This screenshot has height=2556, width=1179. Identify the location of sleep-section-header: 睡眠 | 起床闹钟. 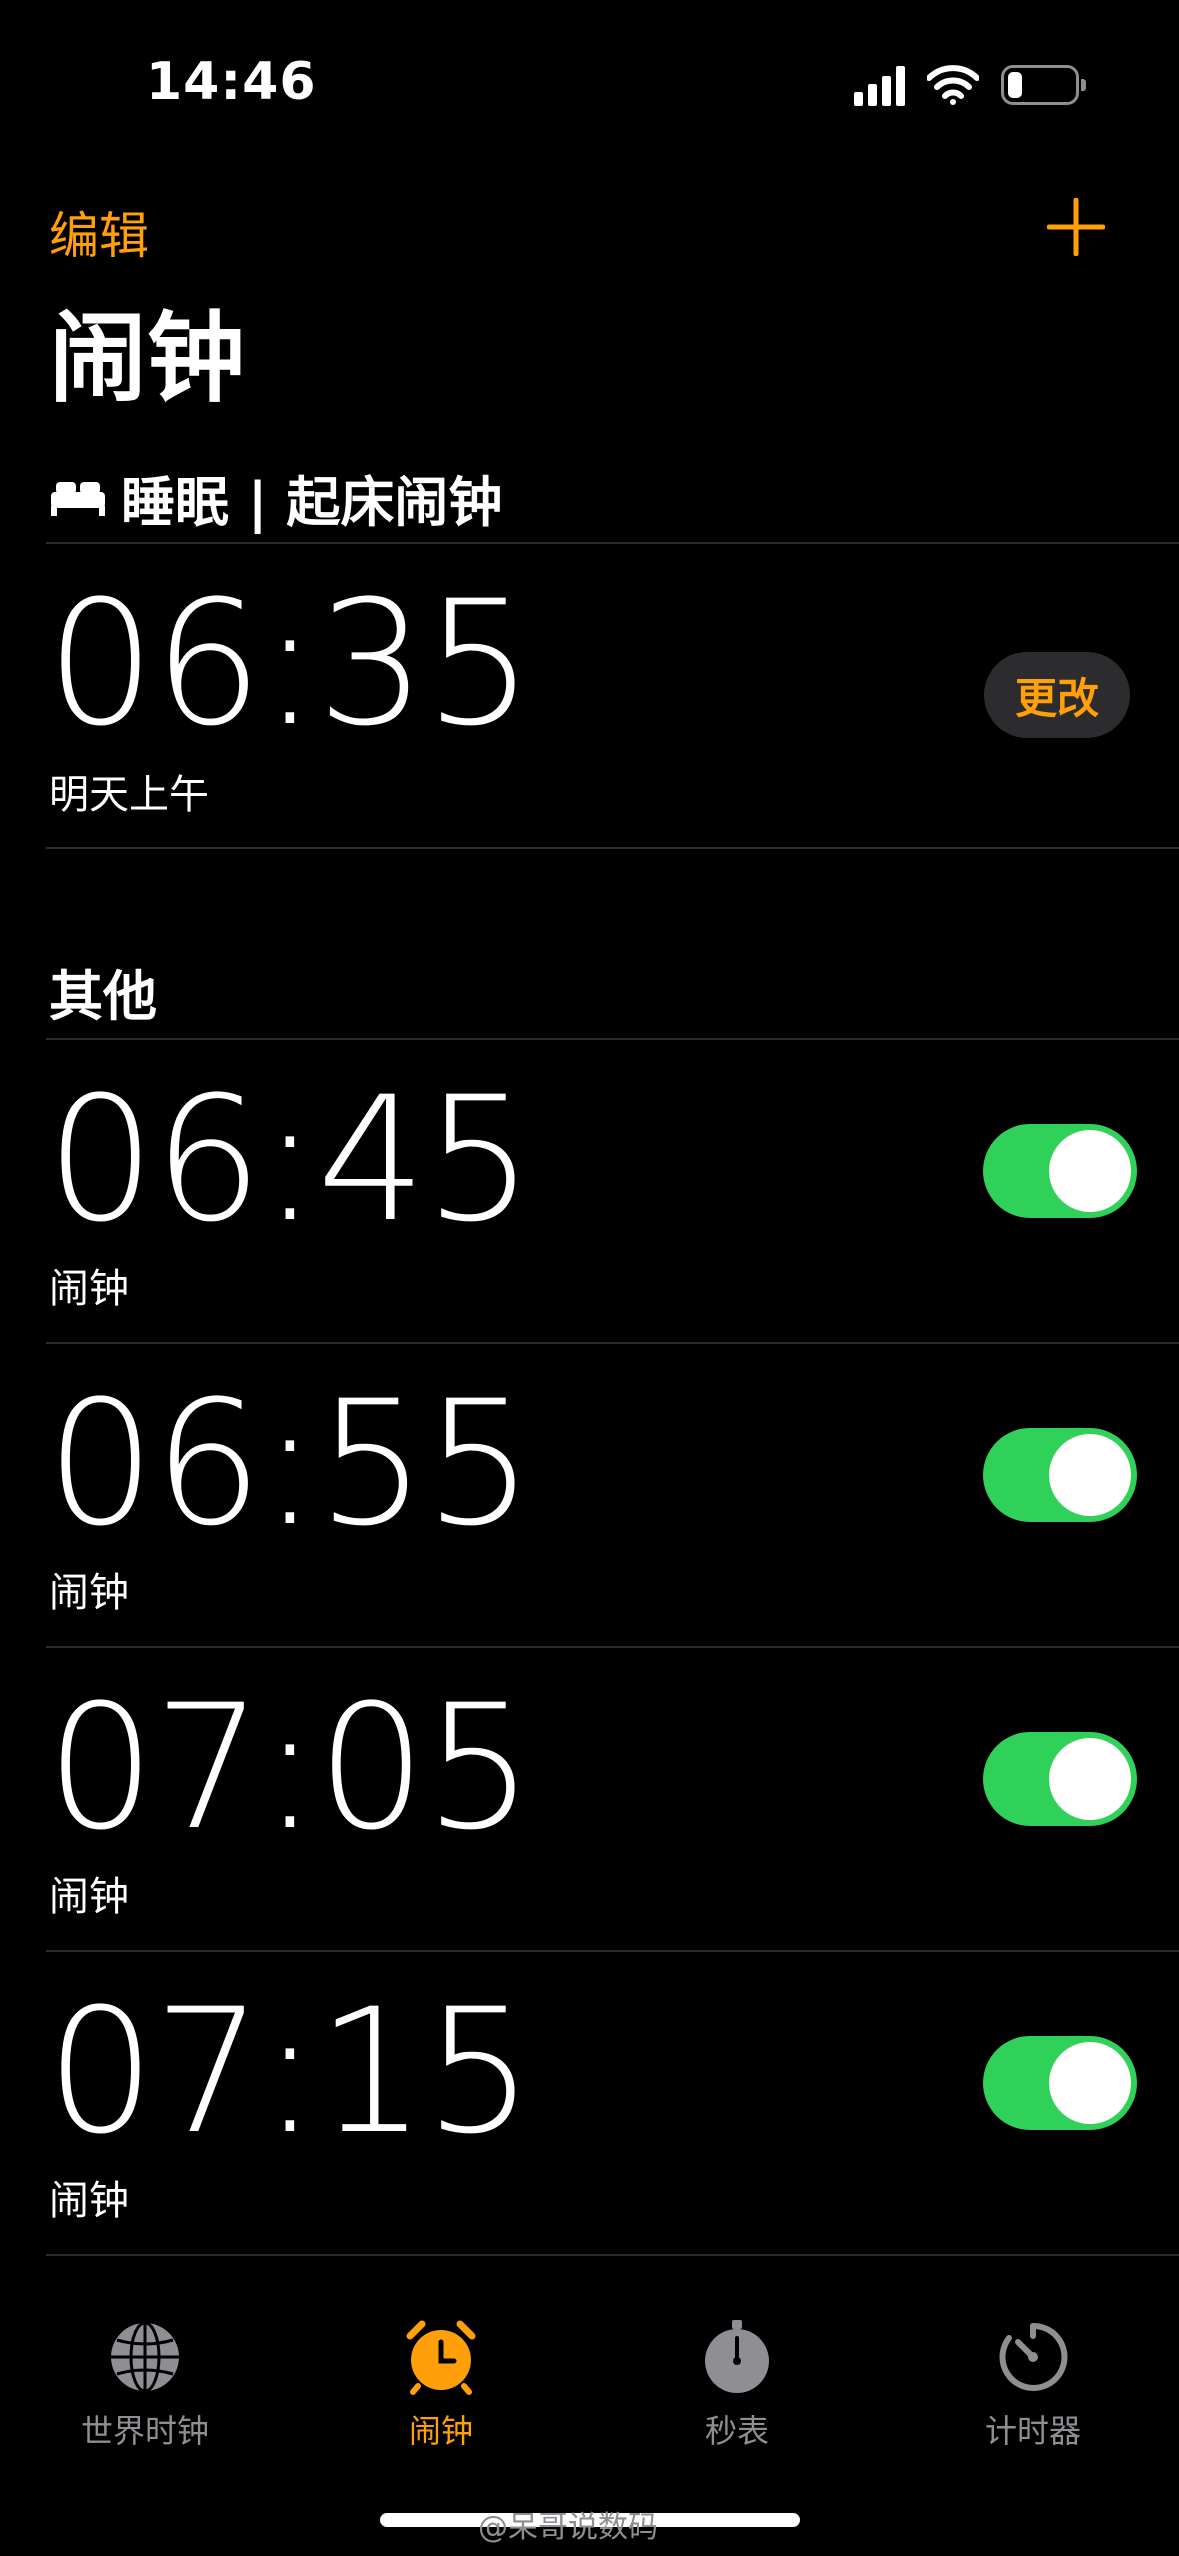
(275, 497).